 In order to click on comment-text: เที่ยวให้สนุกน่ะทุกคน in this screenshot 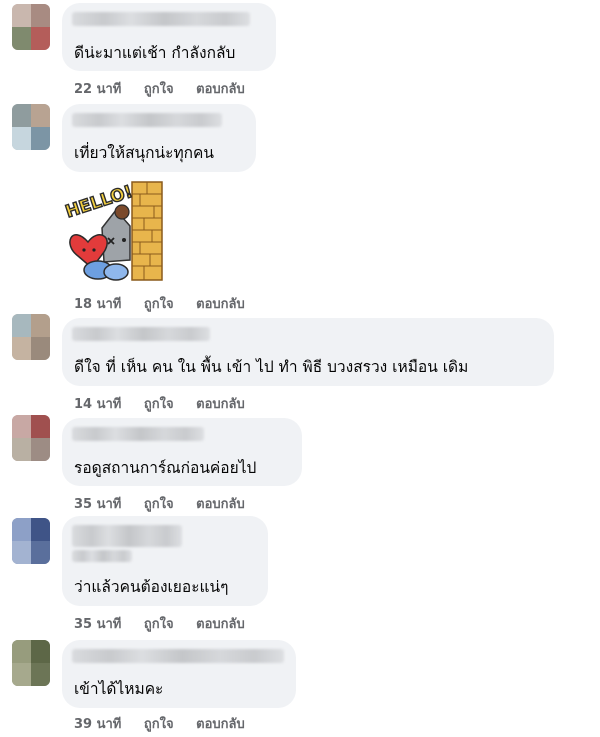, I will do `click(144, 153)`.